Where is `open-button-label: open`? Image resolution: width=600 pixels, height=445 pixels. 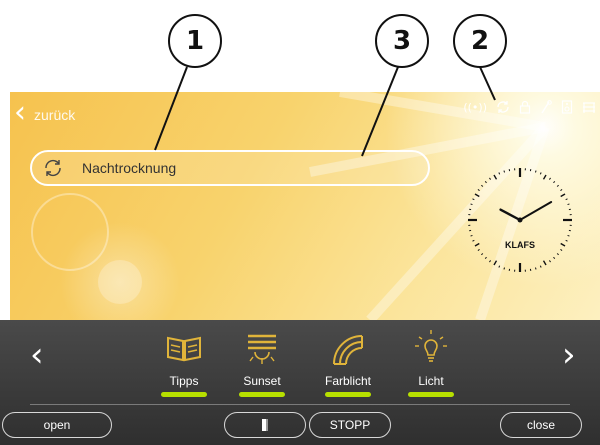
open-button-label: open is located at coordinates (57, 425).